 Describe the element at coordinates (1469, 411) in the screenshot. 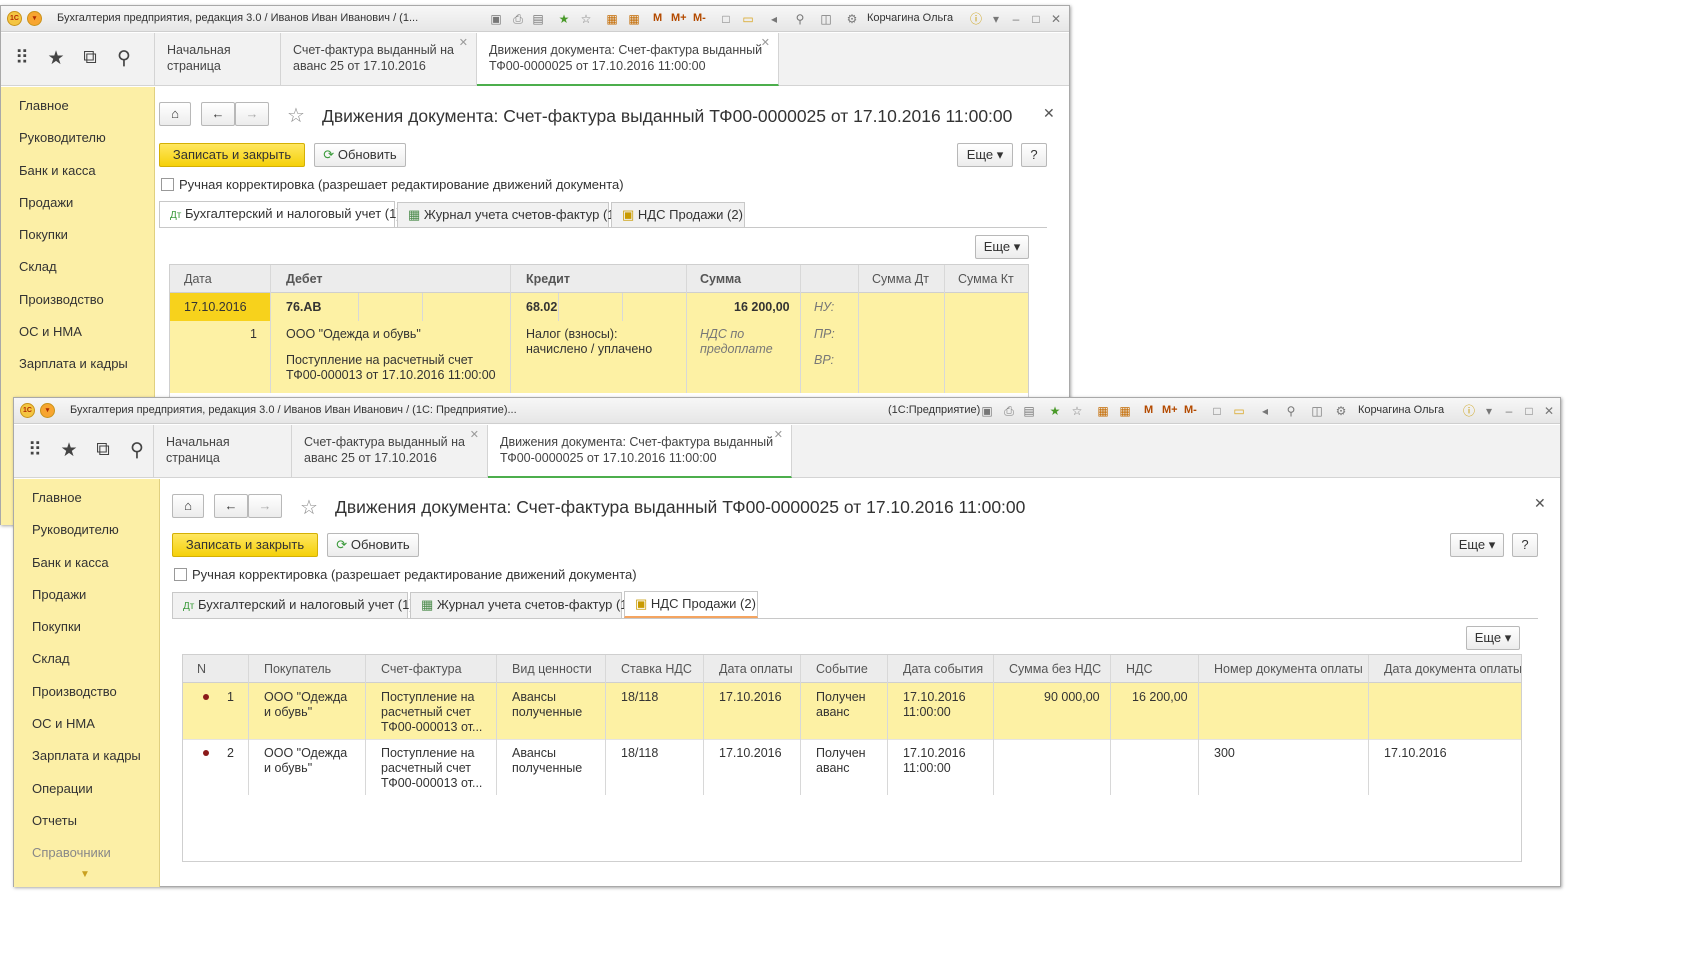

I see `info-icon: ⓘ` at that location.